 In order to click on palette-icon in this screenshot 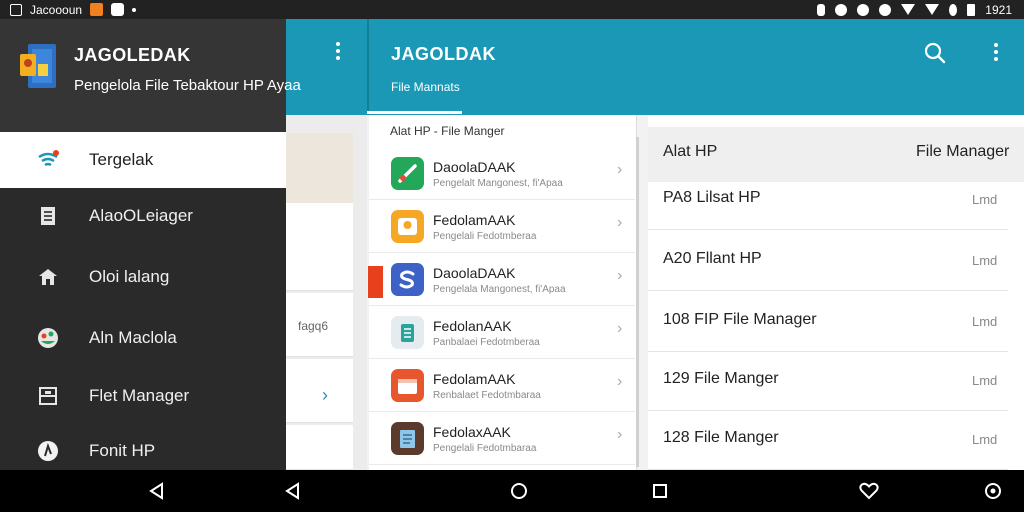, I will do `click(48, 338)`.